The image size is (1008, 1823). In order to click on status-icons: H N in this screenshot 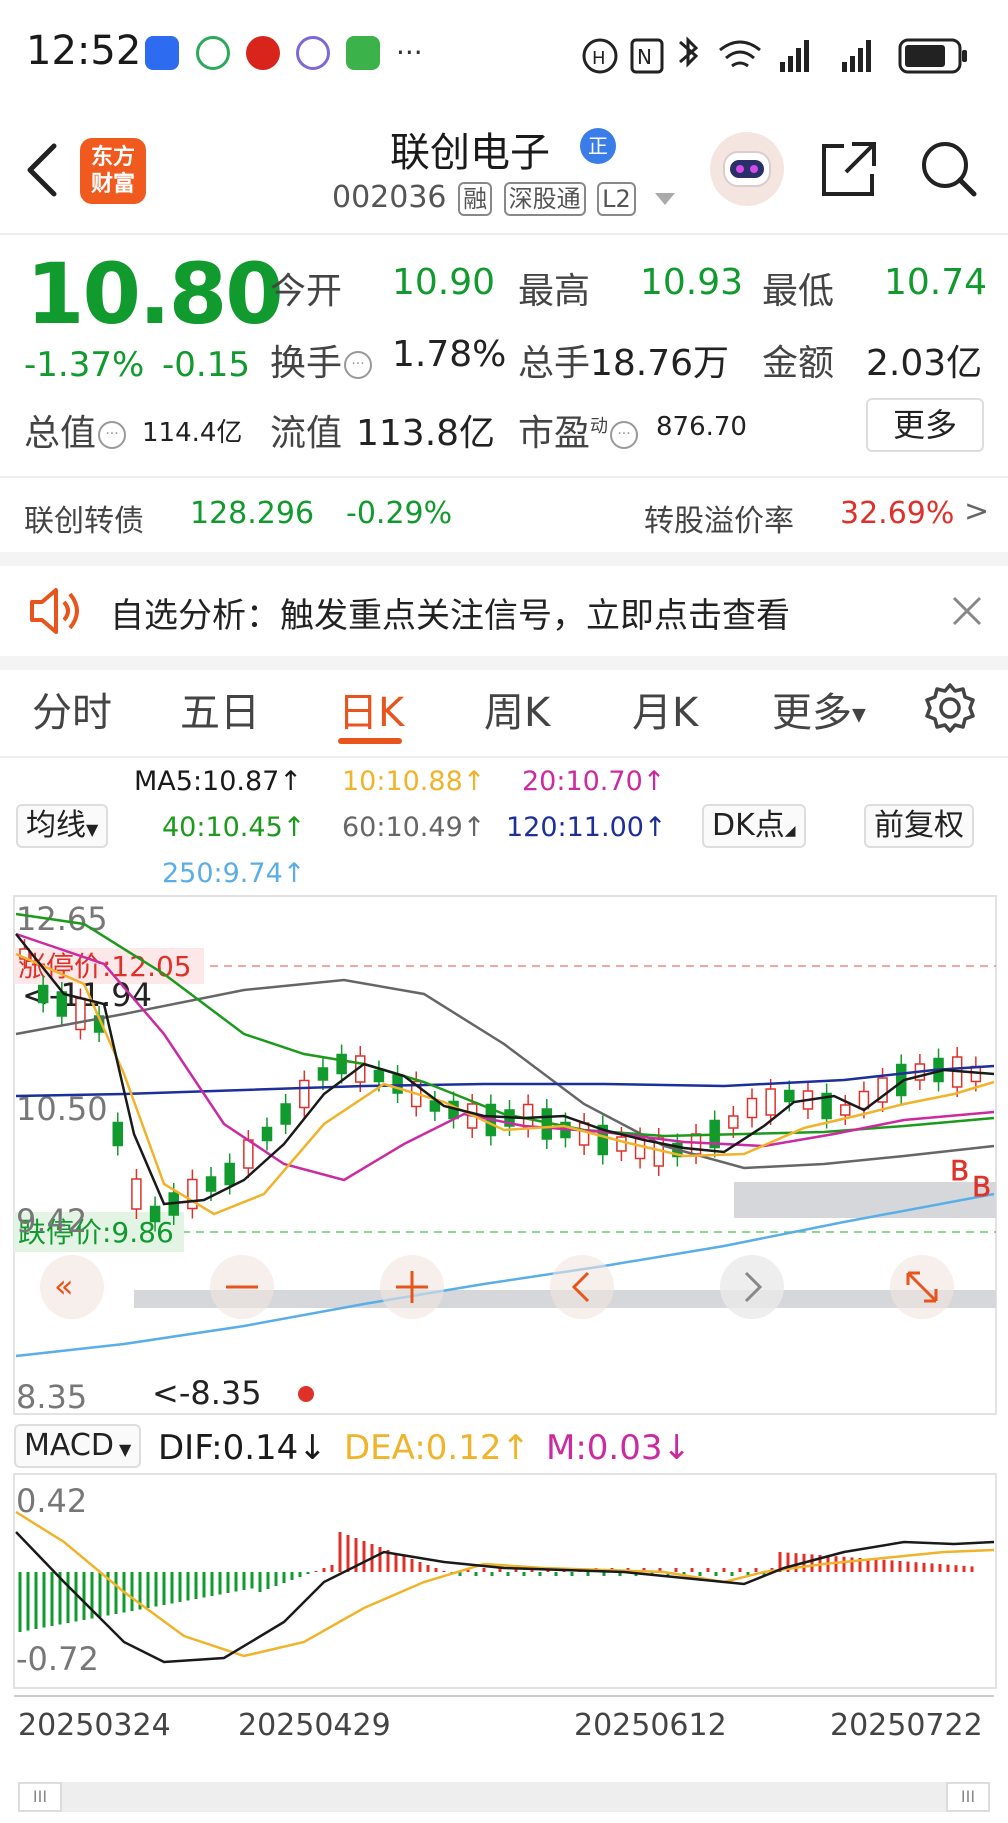, I will do `click(774, 55)`.